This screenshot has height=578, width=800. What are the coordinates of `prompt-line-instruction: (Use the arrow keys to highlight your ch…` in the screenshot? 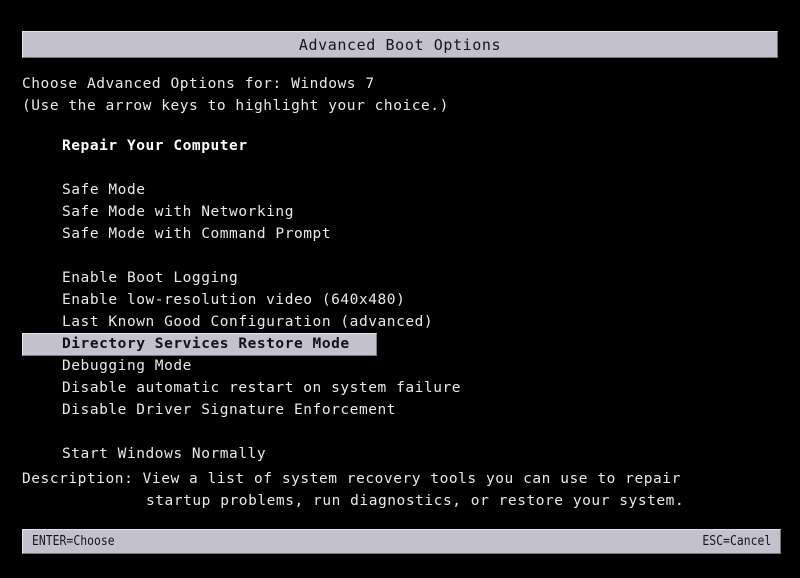 It's located at (235, 106).